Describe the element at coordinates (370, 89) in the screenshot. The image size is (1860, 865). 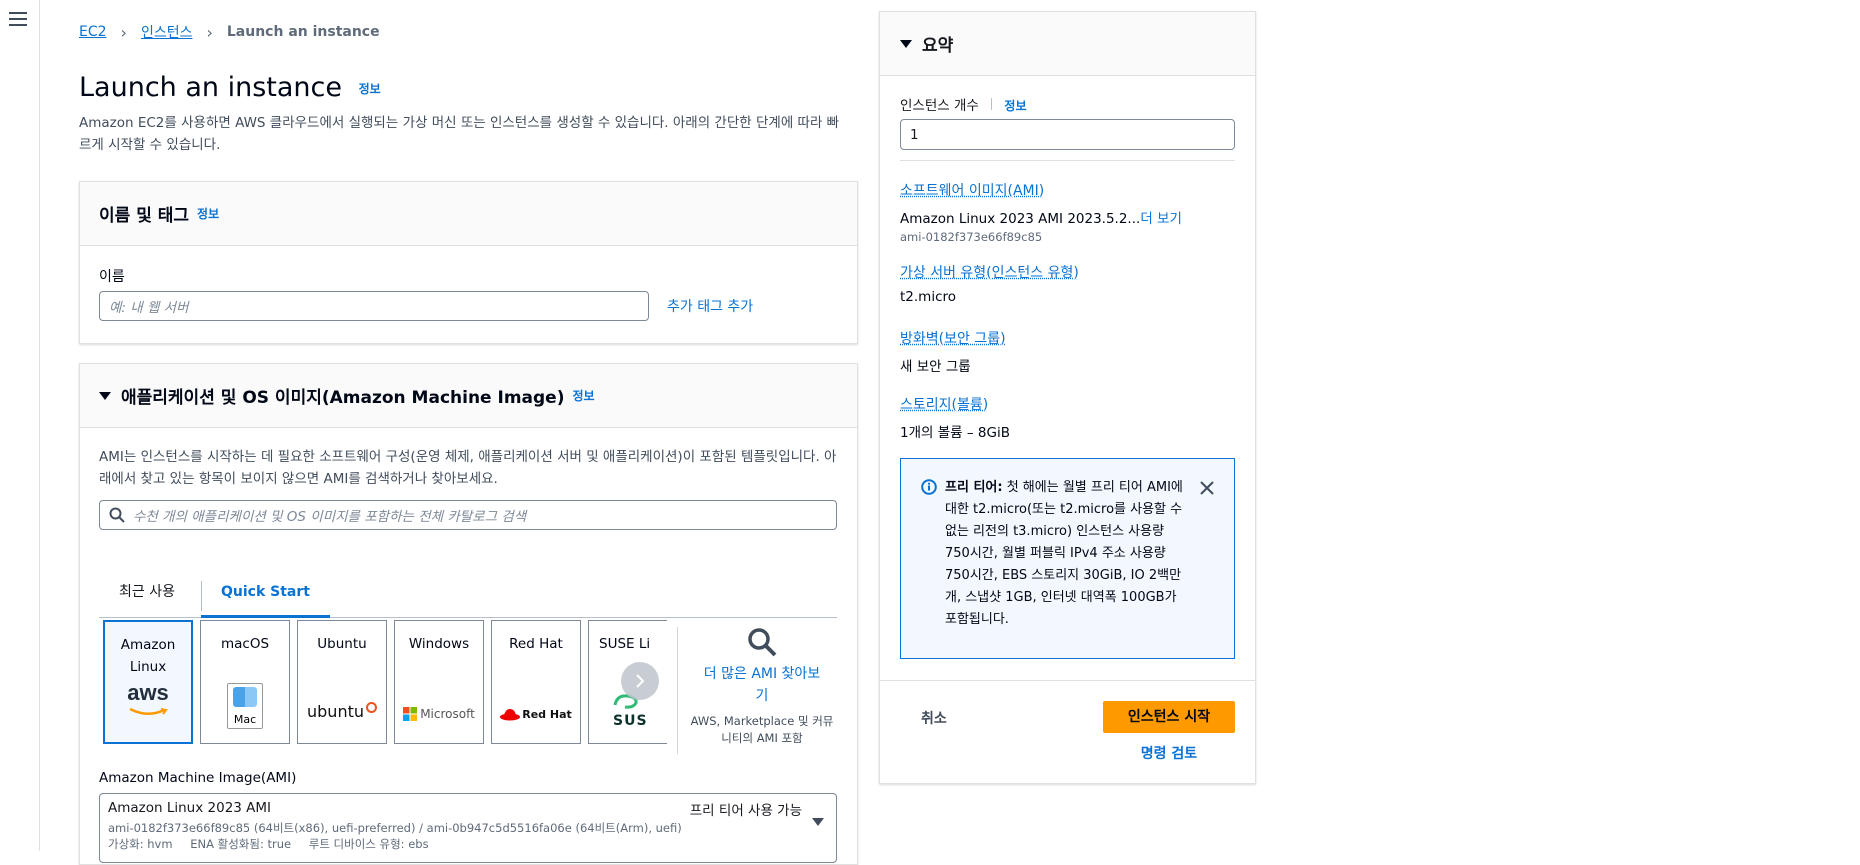
I see `info-link: 정보` at that location.